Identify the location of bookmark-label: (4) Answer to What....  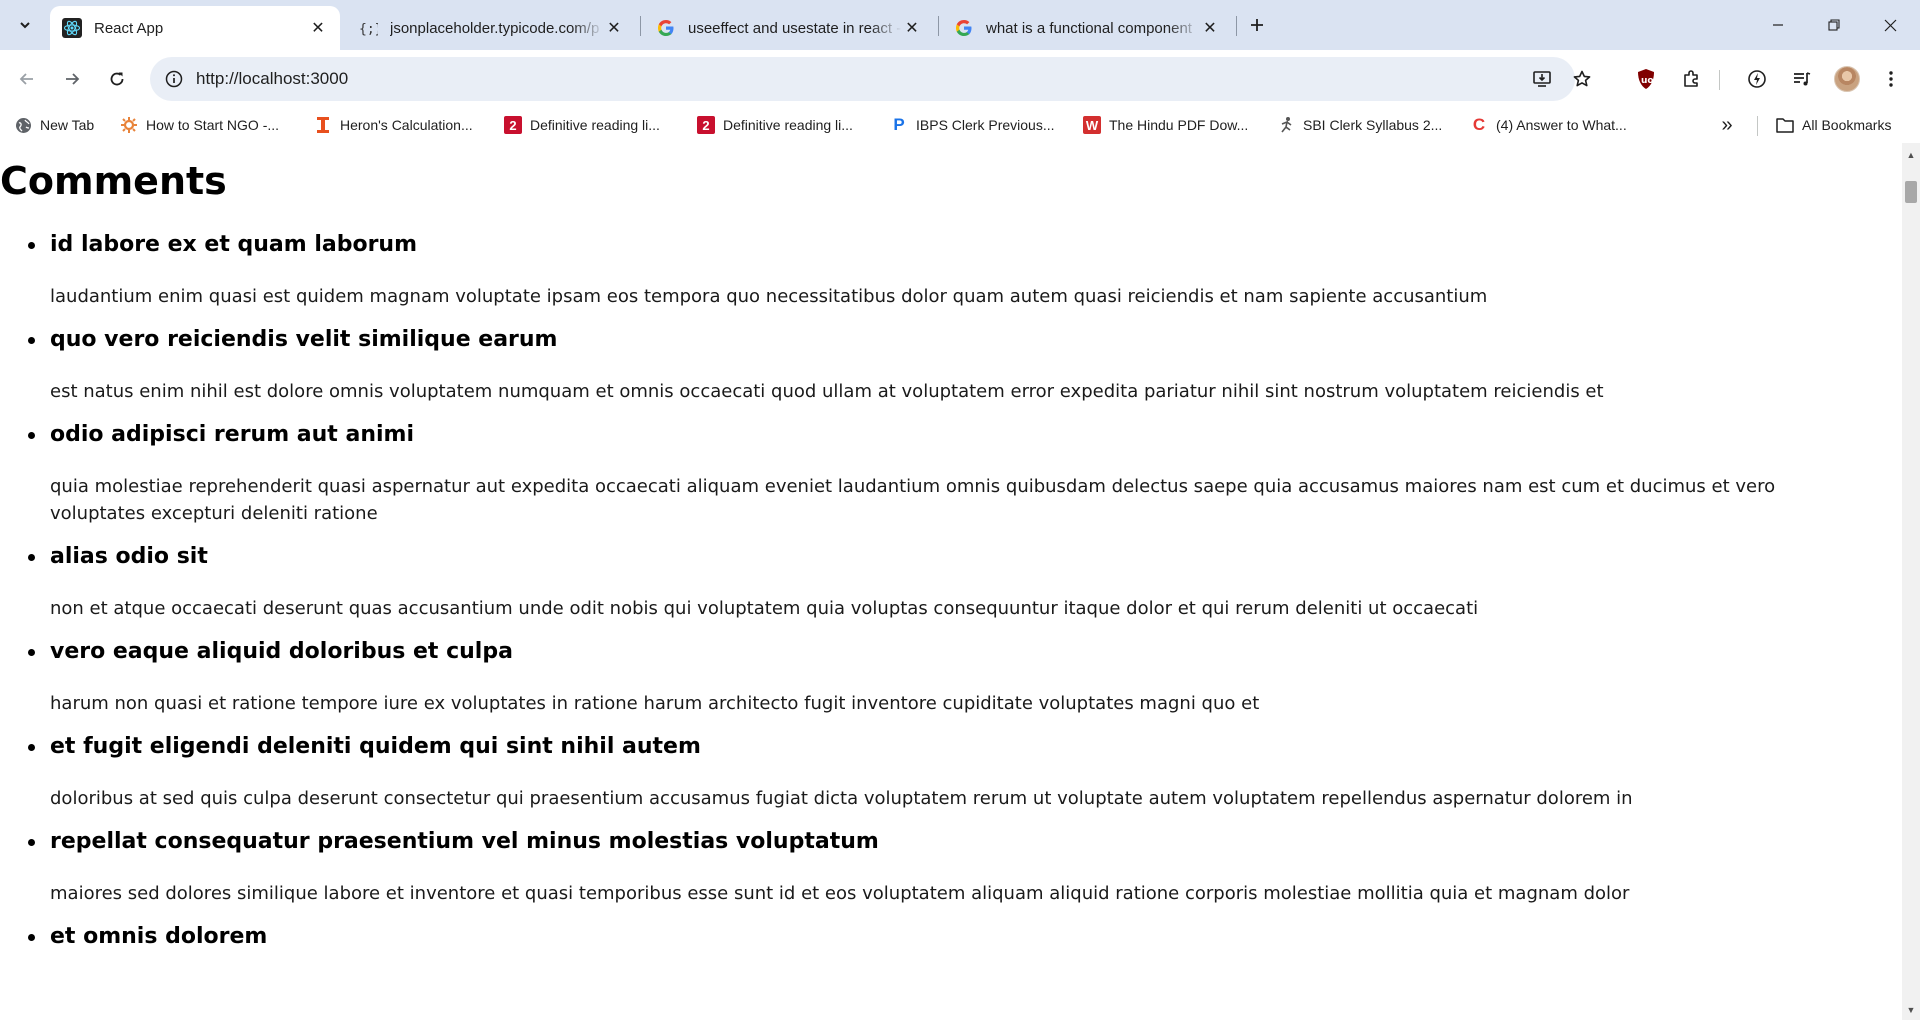
(1561, 125).